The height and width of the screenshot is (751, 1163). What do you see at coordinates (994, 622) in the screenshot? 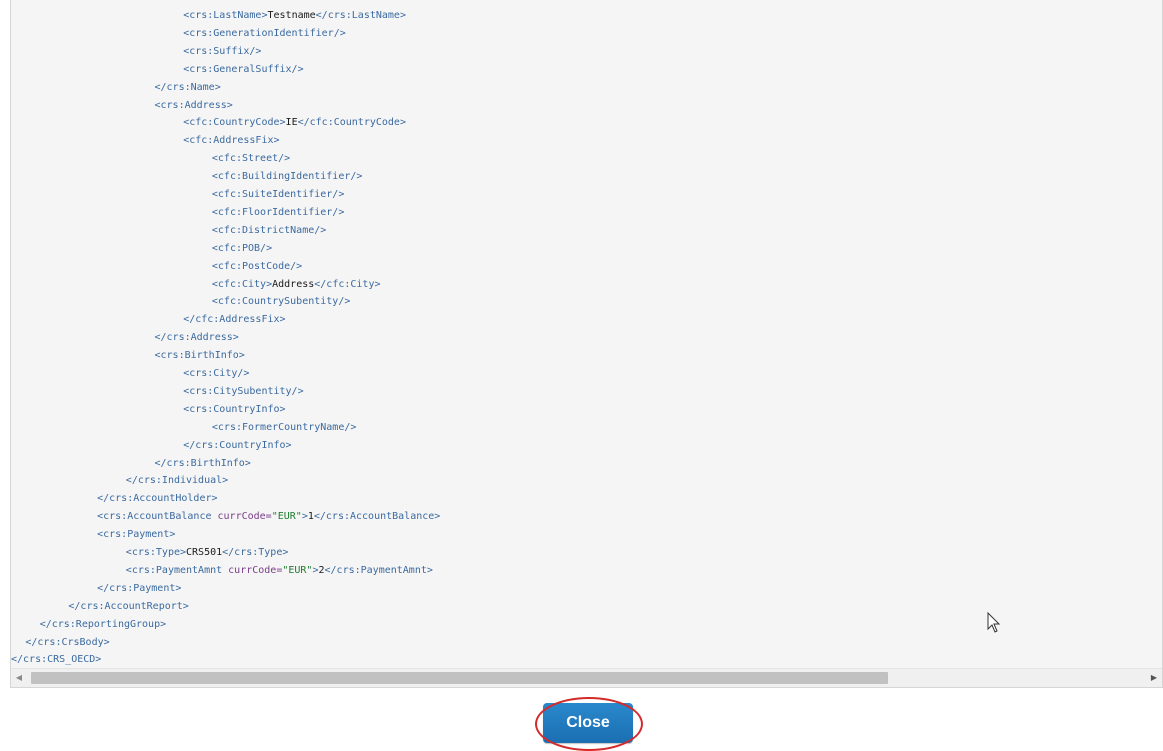
I see `mouse-pointer-icon` at bounding box center [994, 622].